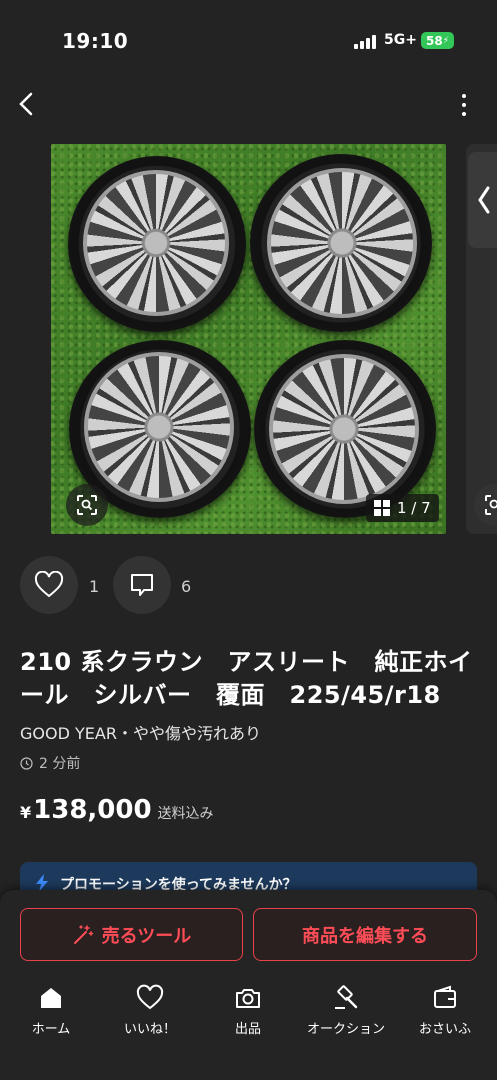  I want to click on edit-item-label: 商品を編集する, so click(365, 936).